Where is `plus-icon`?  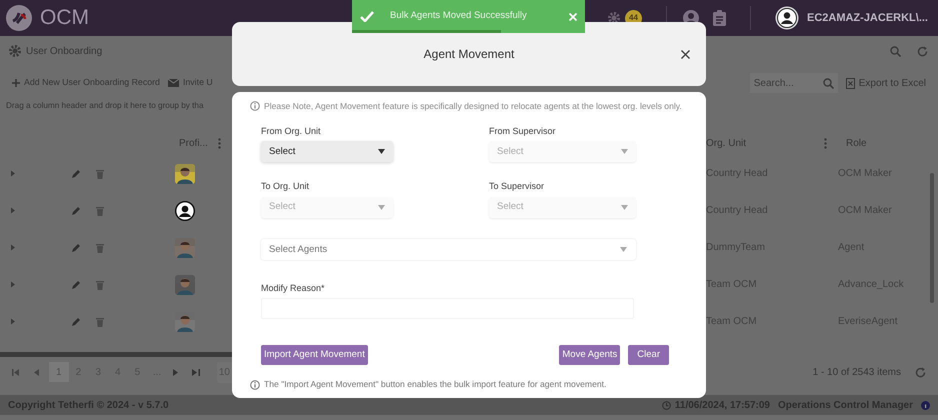 plus-icon is located at coordinates (16, 83).